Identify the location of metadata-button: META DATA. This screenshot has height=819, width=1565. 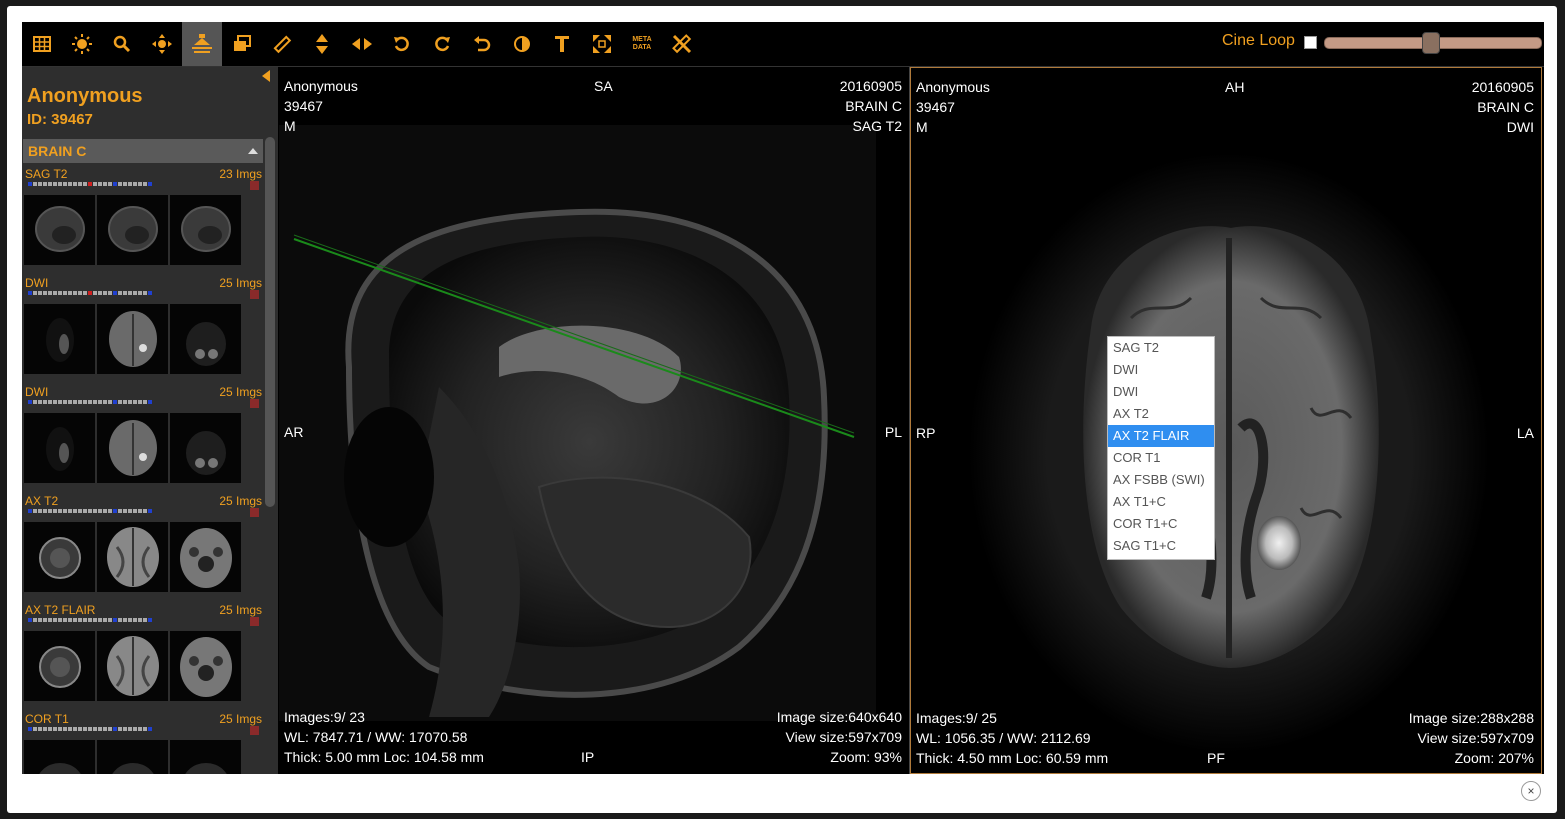
(642, 44).